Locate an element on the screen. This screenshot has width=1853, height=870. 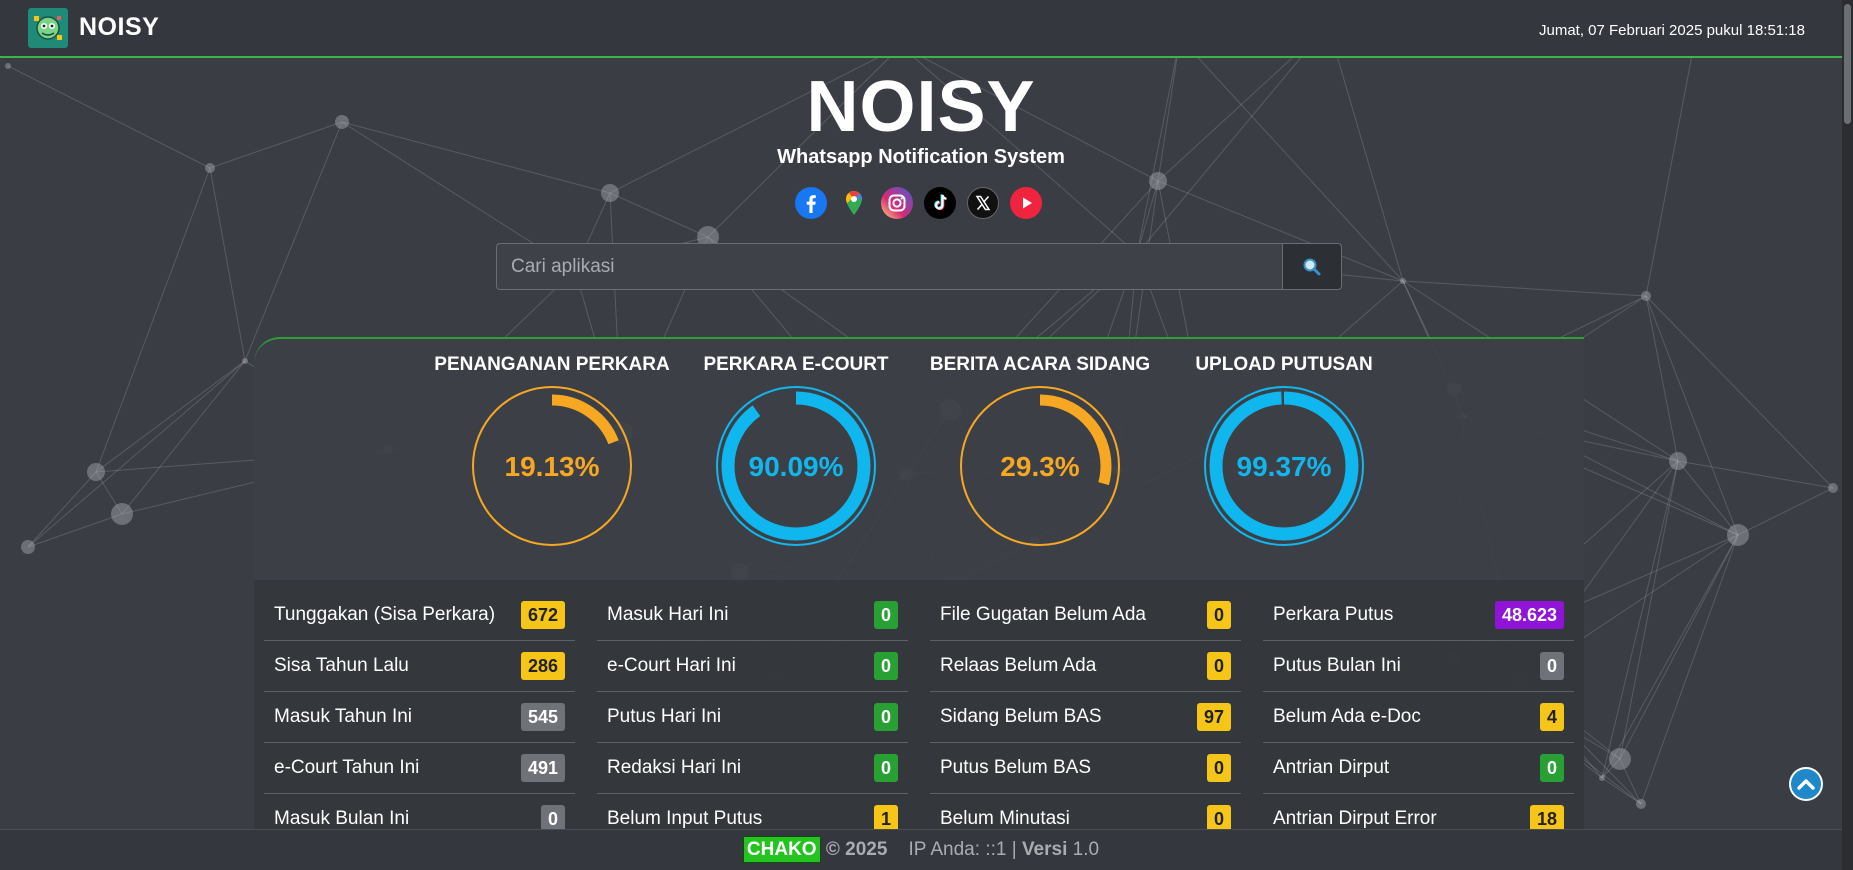
search-icon is located at coordinates (1312, 266).